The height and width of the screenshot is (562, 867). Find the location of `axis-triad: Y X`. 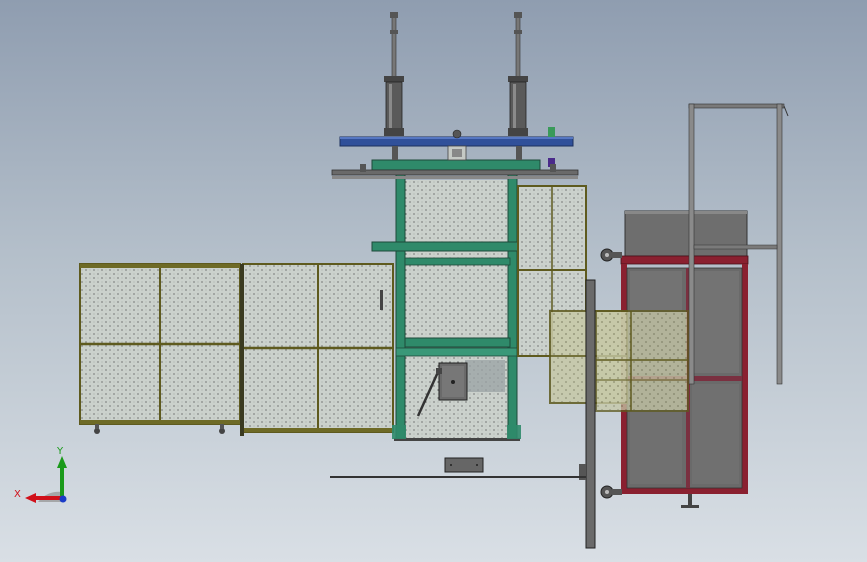

axis-triad: Y X is located at coordinates (40, 474).